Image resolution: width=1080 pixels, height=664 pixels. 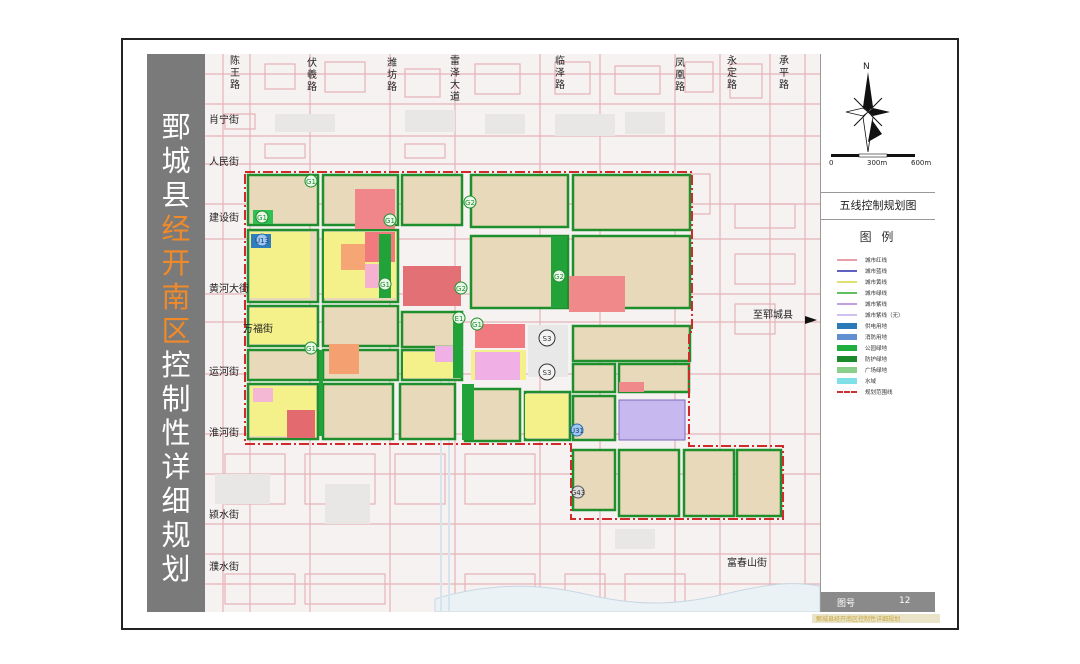 I want to click on road-leize: 雷泽大道, so click(x=455, y=79).